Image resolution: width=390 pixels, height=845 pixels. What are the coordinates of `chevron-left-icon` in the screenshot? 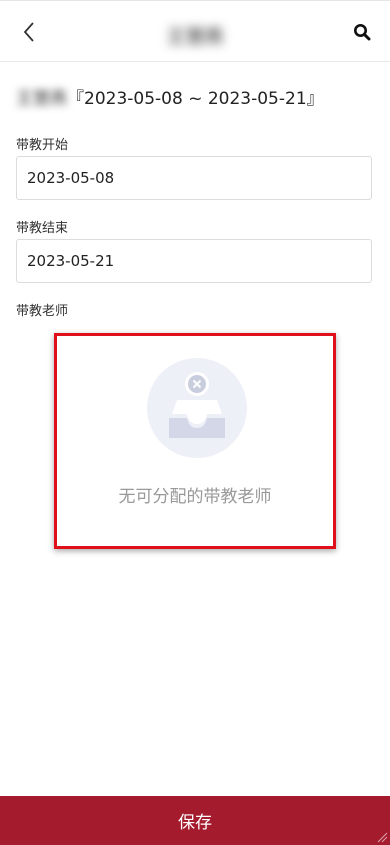 It's located at (28, 32).